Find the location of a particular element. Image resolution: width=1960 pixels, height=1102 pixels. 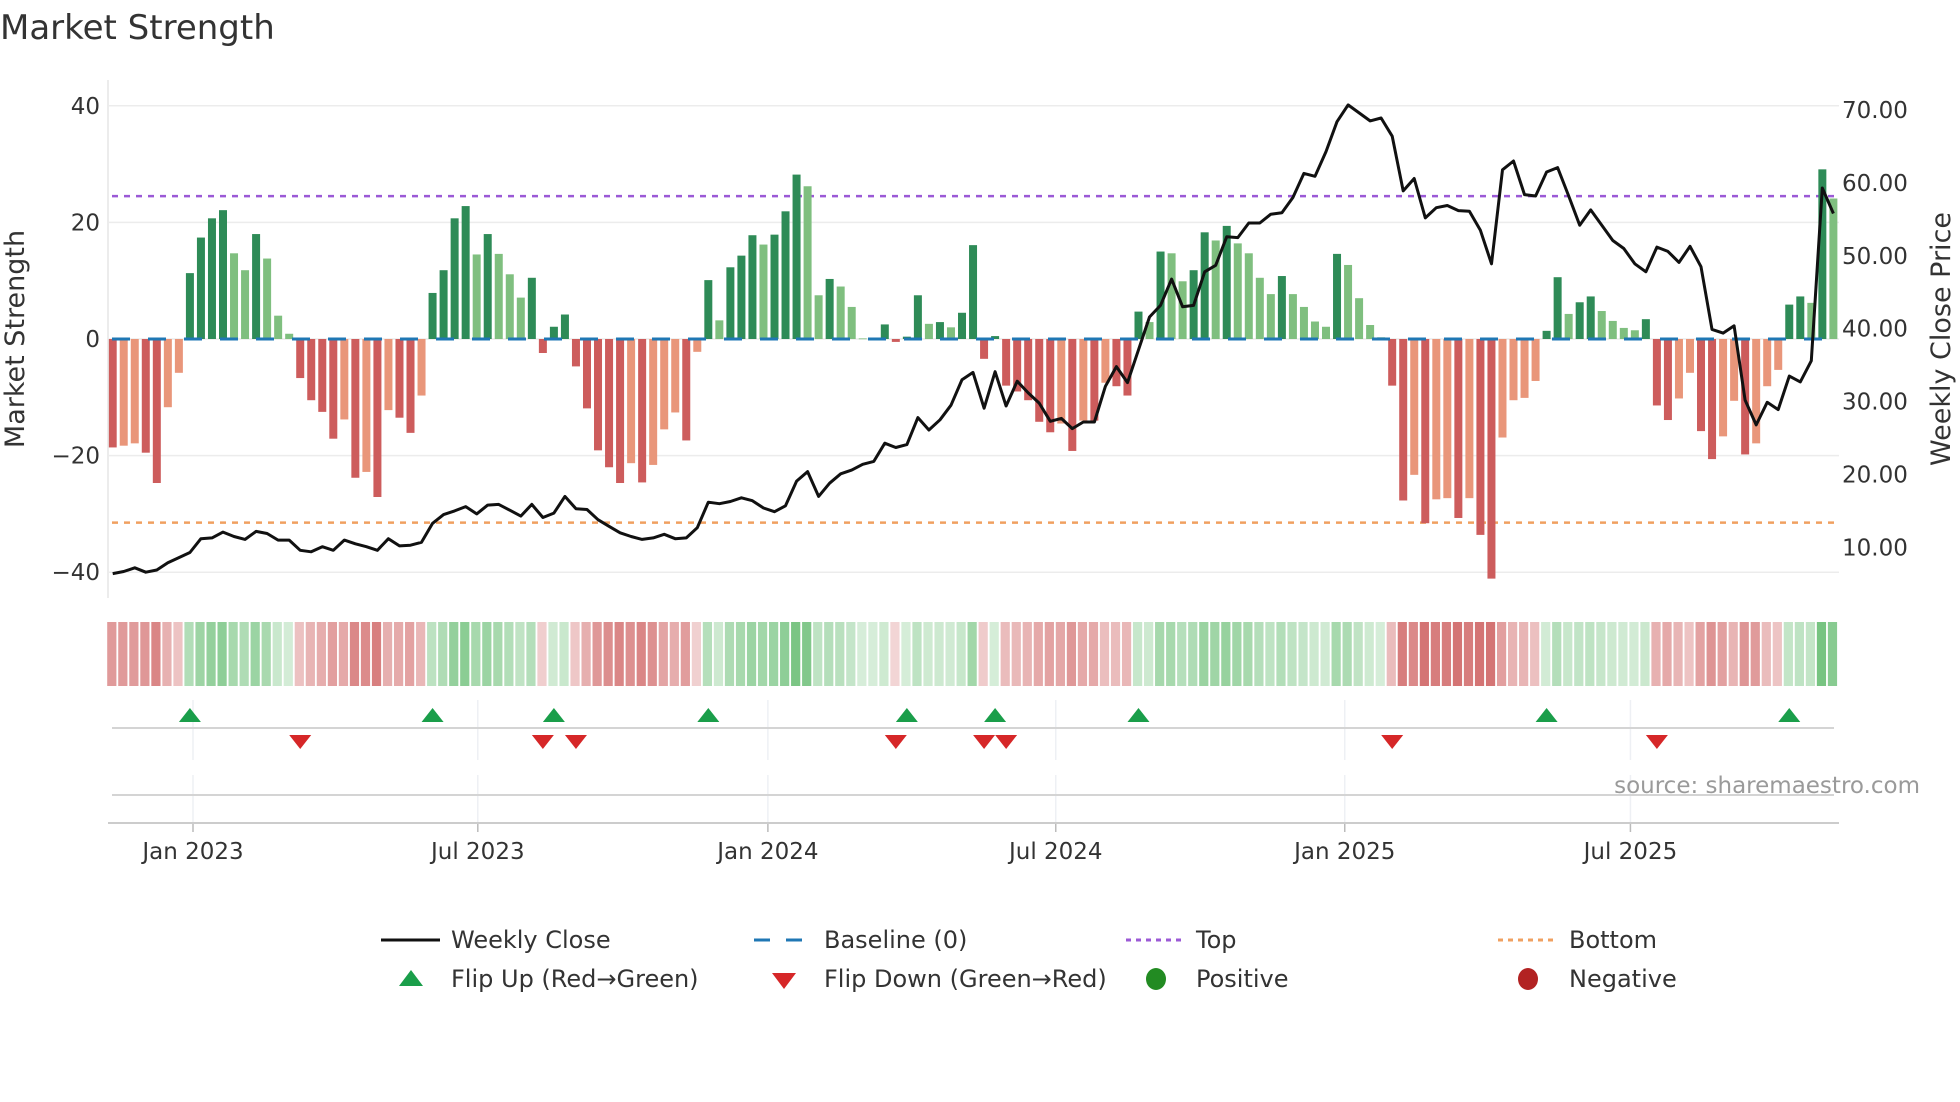

legend-item-weekly-close: Weekly Close is located at coordinates (496, 940).